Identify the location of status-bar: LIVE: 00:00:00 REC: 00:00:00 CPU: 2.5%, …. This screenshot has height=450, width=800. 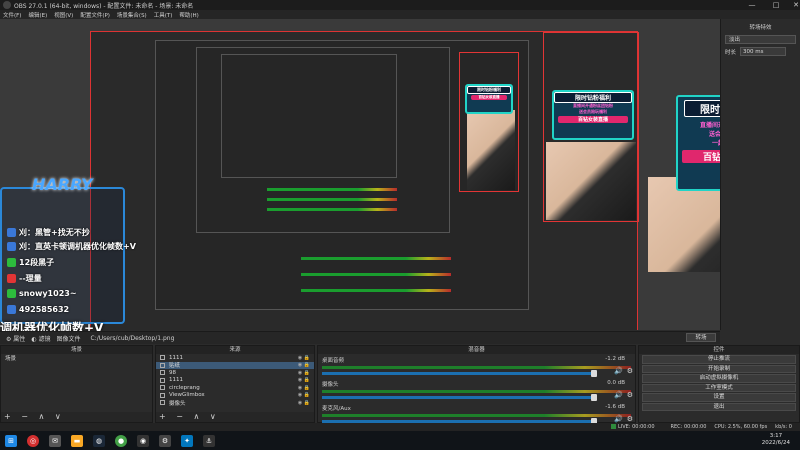
(400, 427).